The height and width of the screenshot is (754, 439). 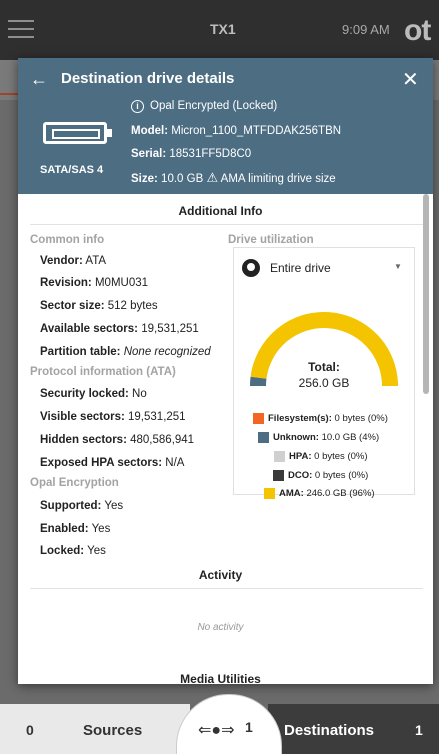 What do you see at coordinates (324, 383) in the screenshot?
I see `total-value: 256.0 GB` at bounding box center [324, 383].